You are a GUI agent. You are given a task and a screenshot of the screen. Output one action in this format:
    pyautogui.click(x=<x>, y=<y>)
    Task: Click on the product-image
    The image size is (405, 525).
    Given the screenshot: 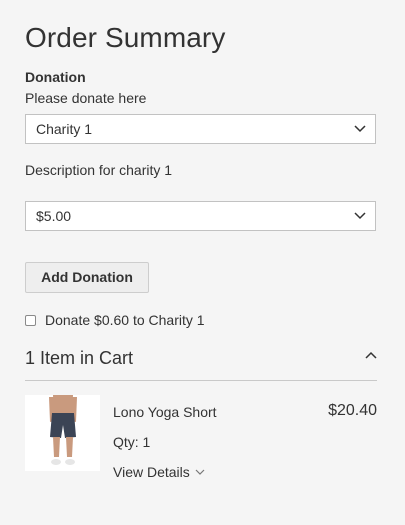 What is the action you would take?
    pyautogui.click(x=62, y=433)
    